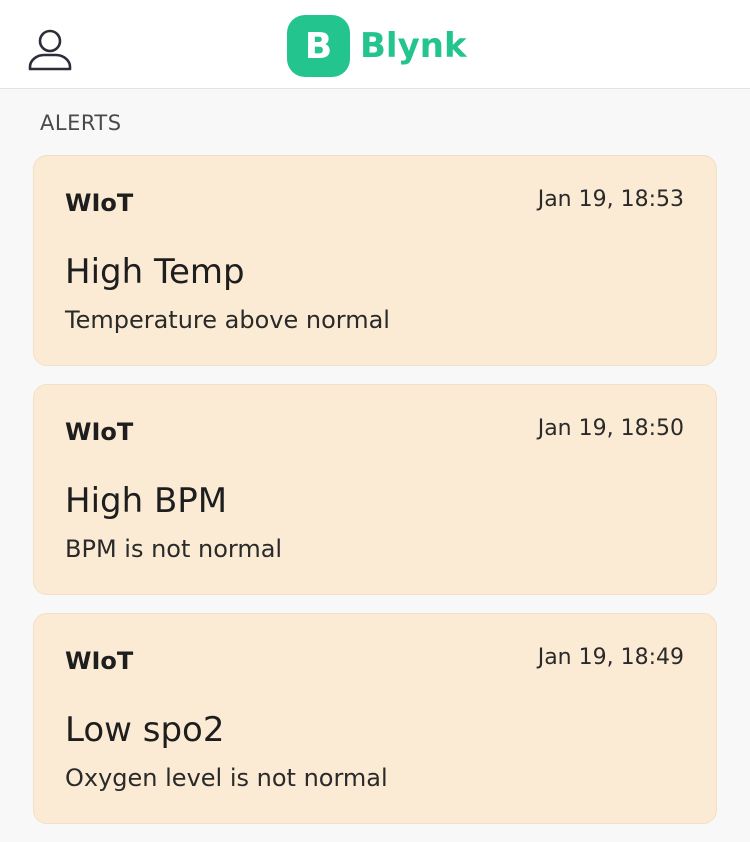 The height and width of the screenshot is (842, 750). Describe the element at coordinates (146, 501) in the screenshot. I see `alert-title: High BPM` at that location.